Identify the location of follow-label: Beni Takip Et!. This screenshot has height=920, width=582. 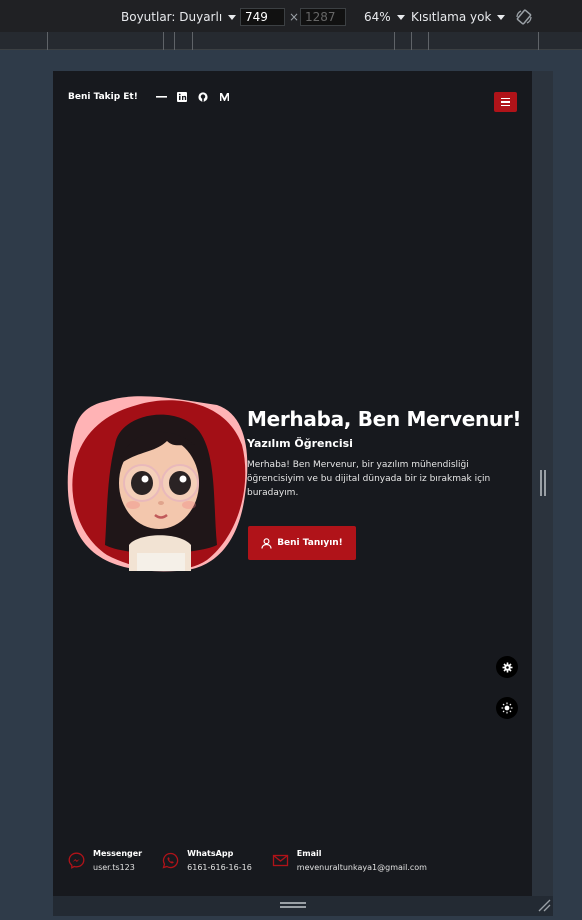
(103, 96).